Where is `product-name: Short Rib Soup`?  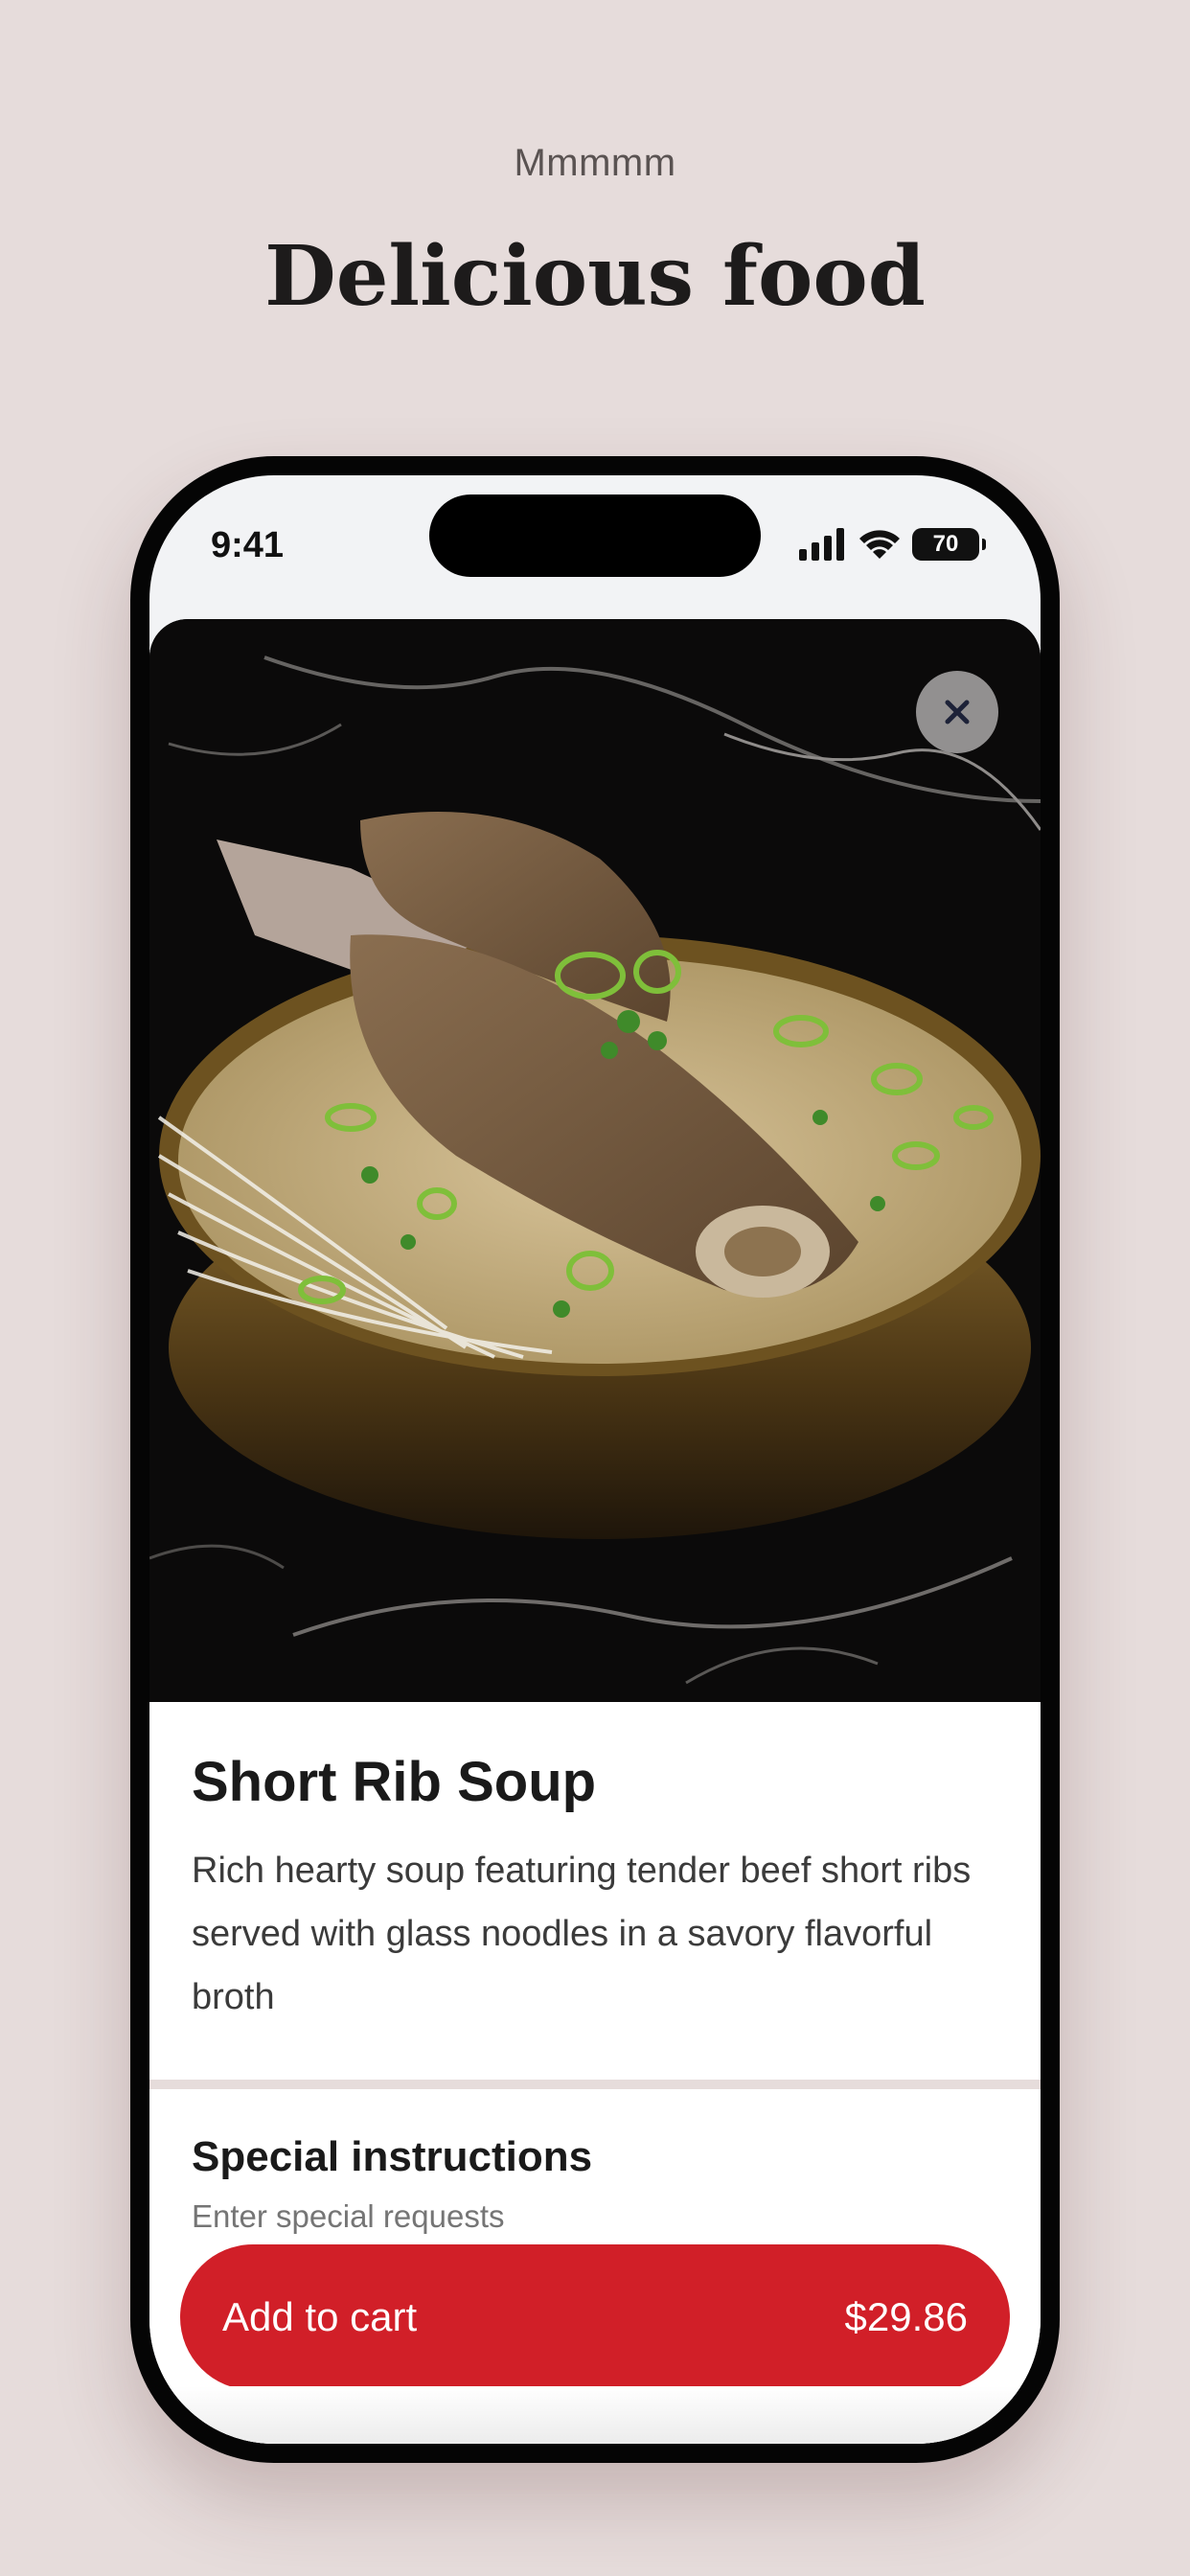 product-name: Short Rib Soup is located at coordinates (395, 1782).